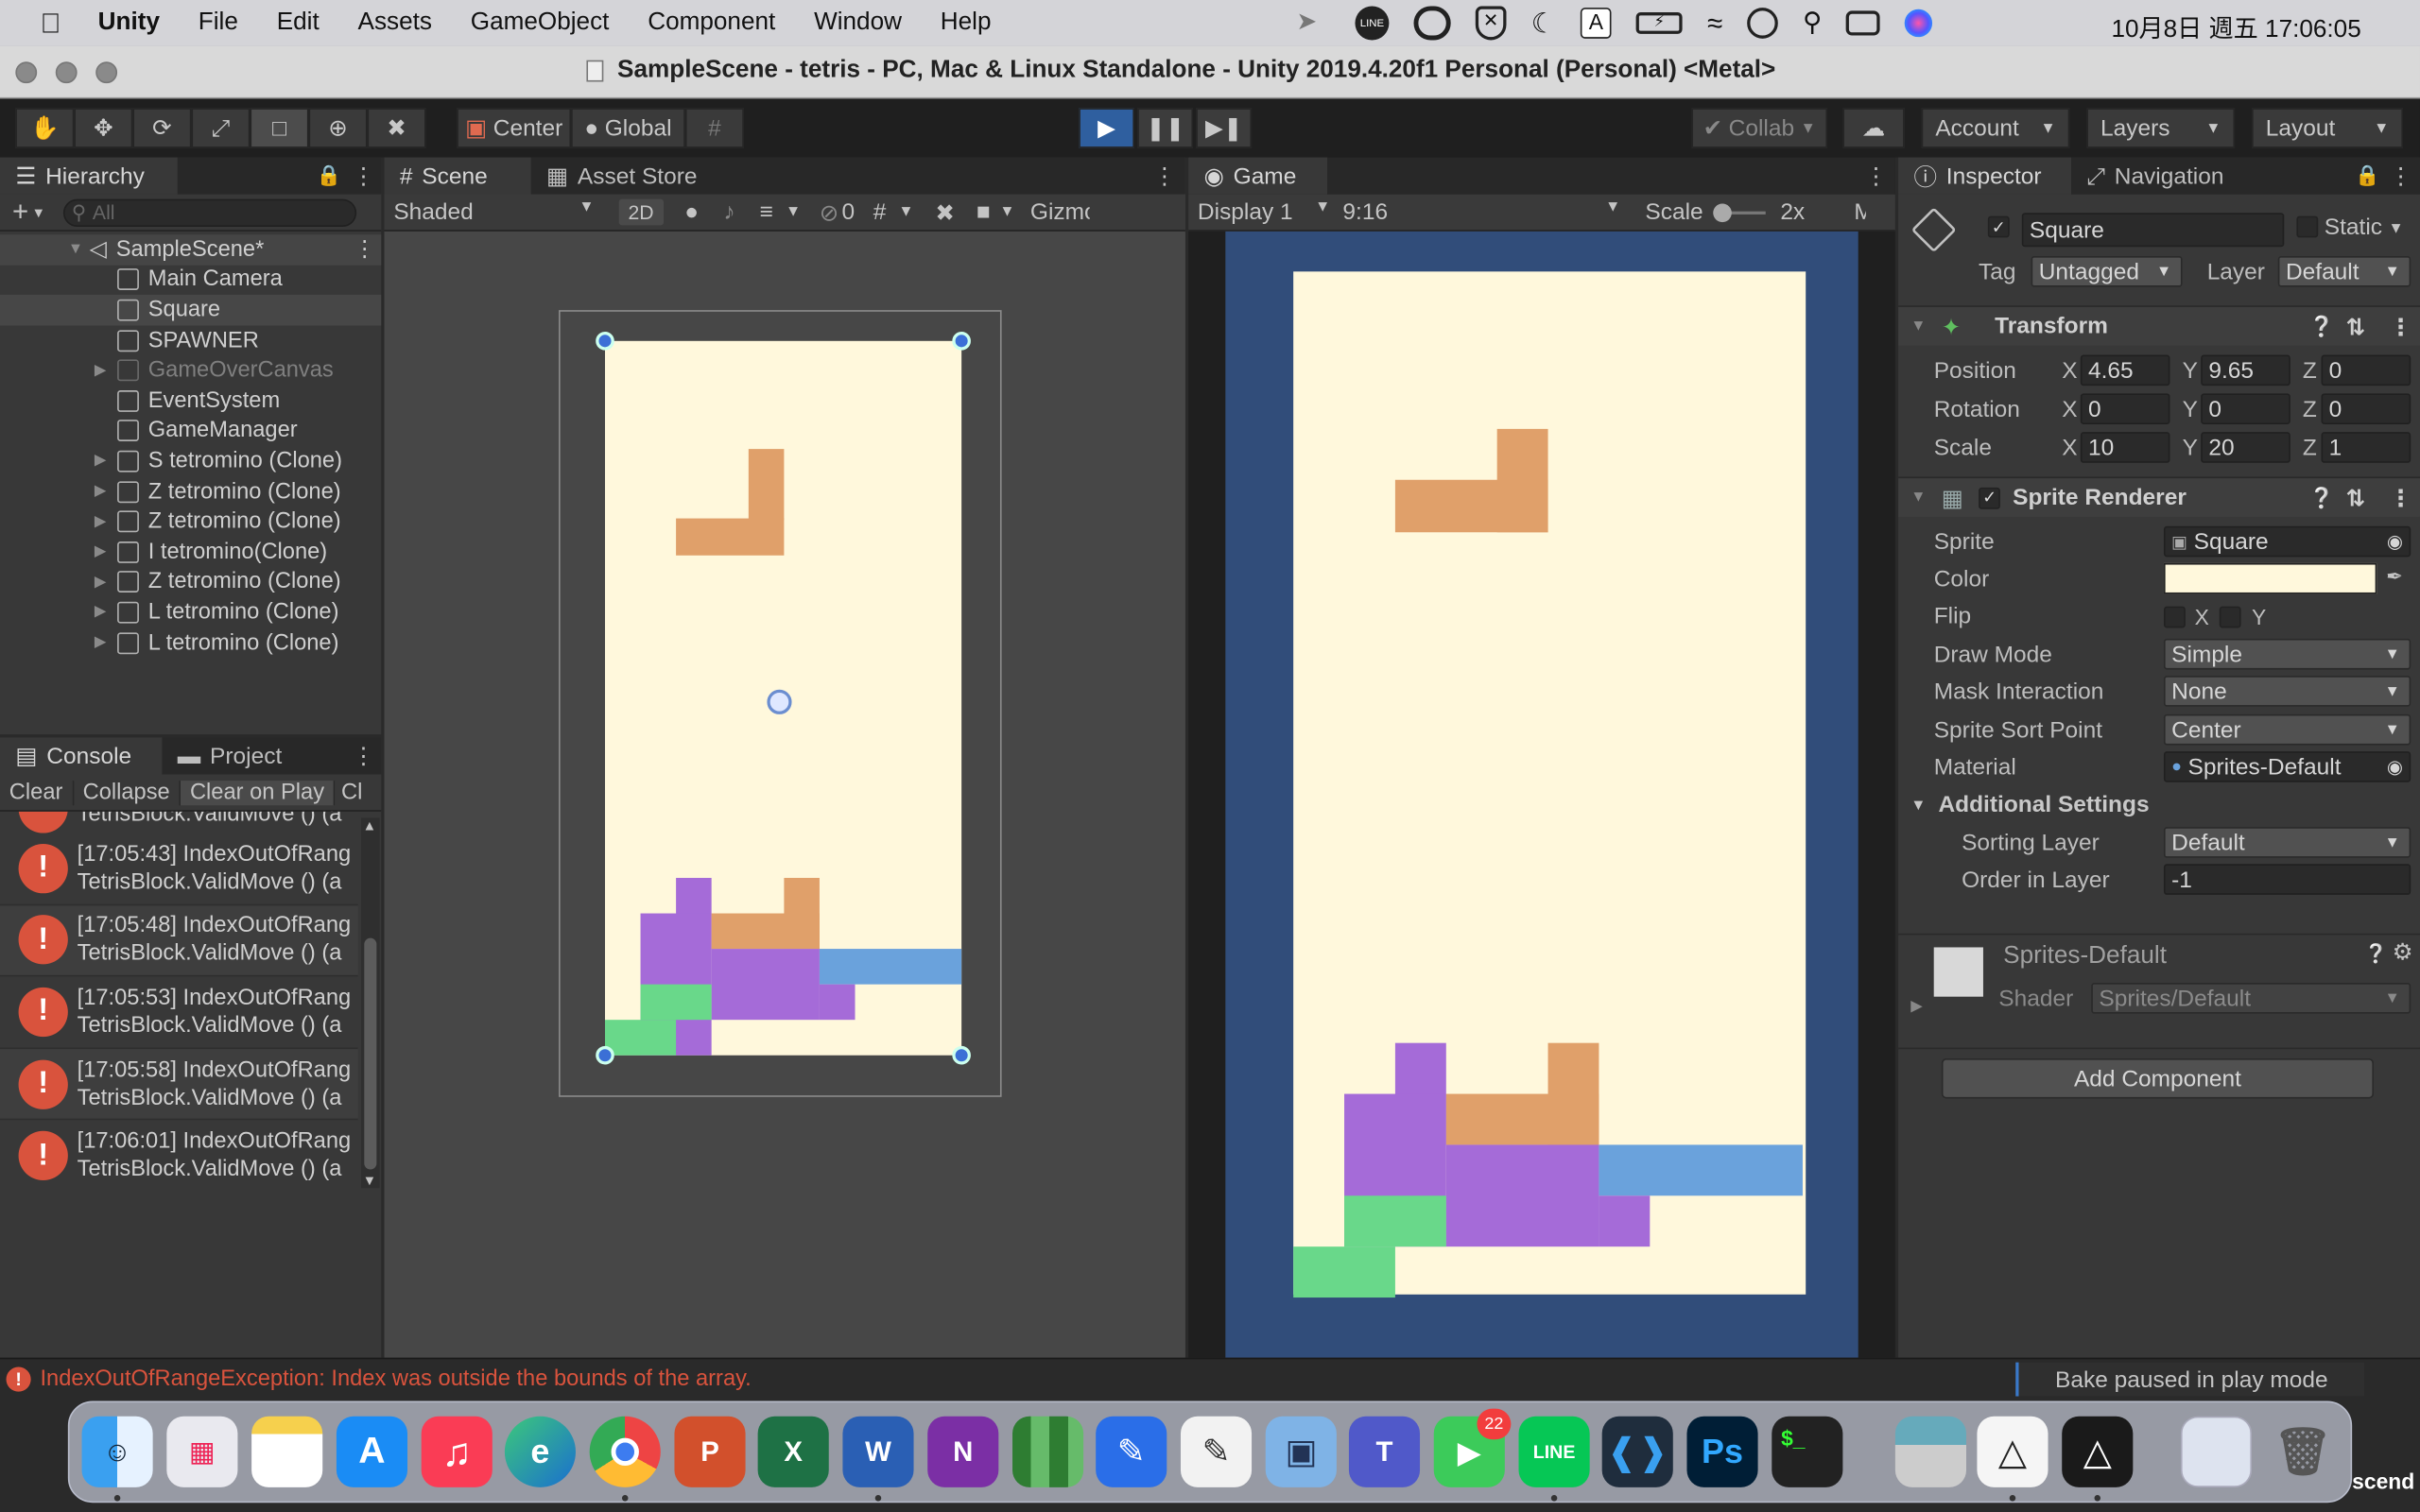  What do you see at coordinates (2029, 805) in the screenshot?
I see `additional-settings-foldout: ▼ Additional Settings` at bounding box center [2029, 805].